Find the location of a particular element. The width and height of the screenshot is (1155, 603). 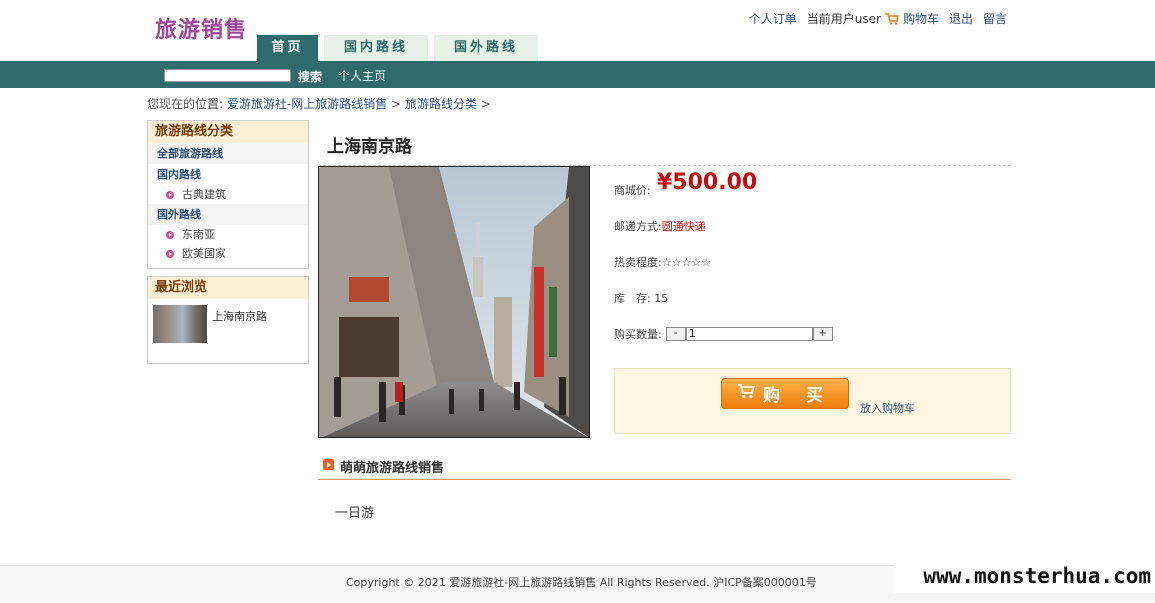

category-sub-item: 东南亚 is located at coordinates (228, 234).